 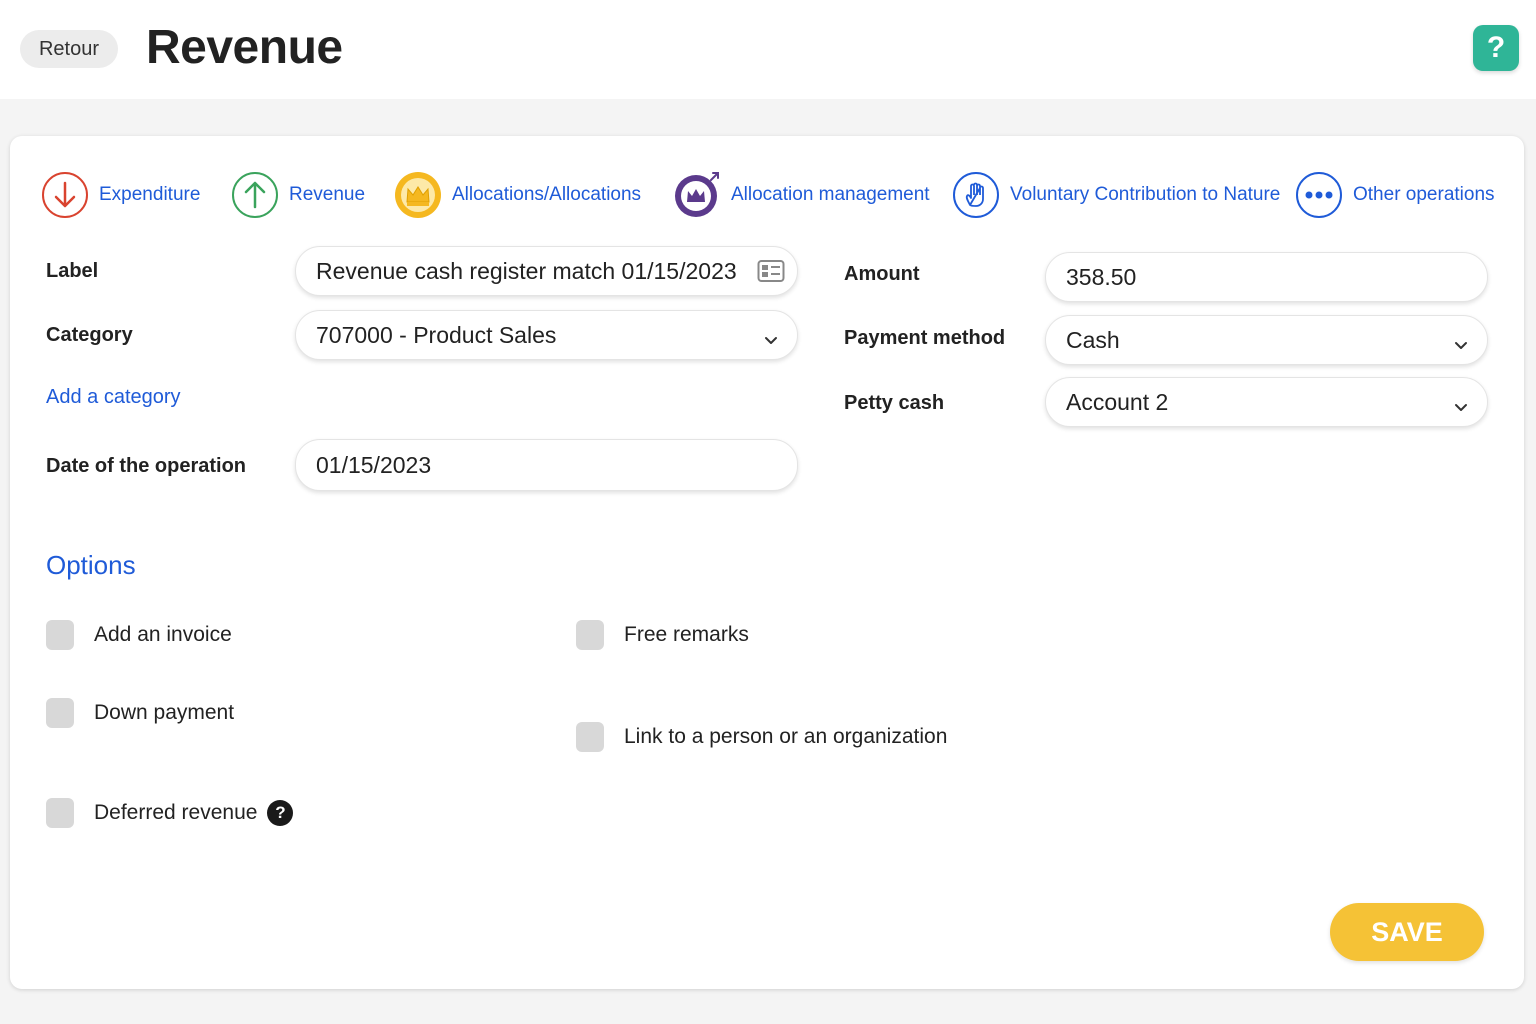 What do you see at coordinates (1117, 401) in the screenshot?
I see `petty-cash-value: Account 2` at bounding box center [1117, 401].